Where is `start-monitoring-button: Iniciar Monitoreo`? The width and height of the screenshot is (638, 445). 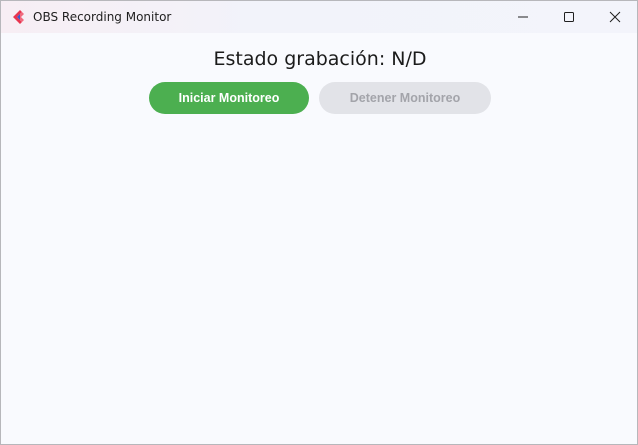
start-monitoring-button: Iniciar Monitoreo is located at coordinates (229, 98).